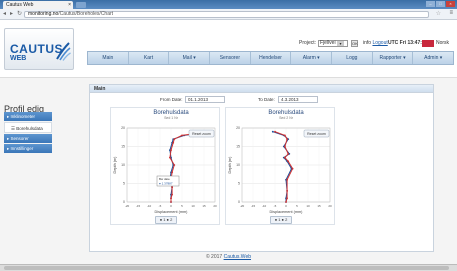 Image resolution: width=457 pixels, height=271 pixels. I want to click on to-date-label: To Date:, so click(266, 99).